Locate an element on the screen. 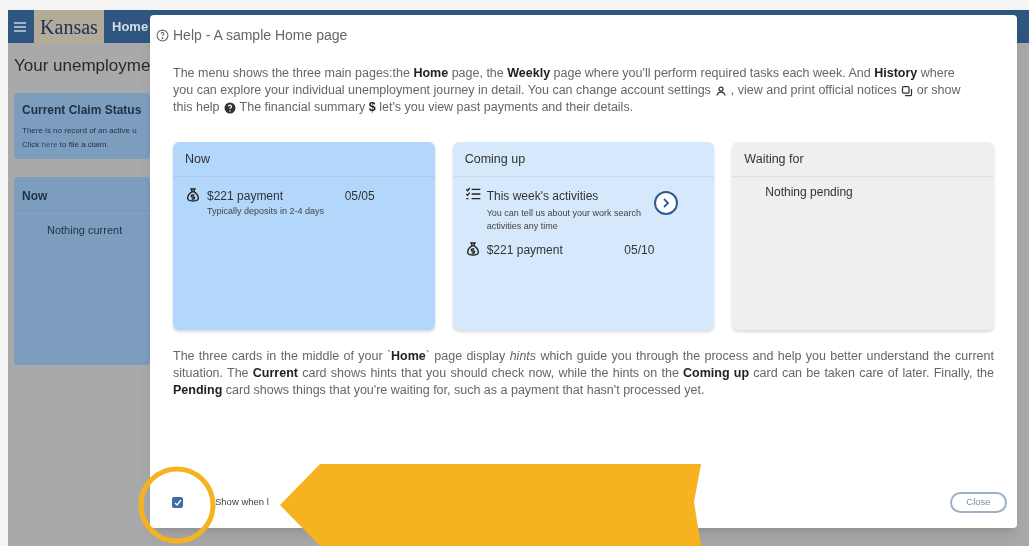 This screenshot has height=546, width=1029. logo-text: Kansas is located at coordinates (69, 27).